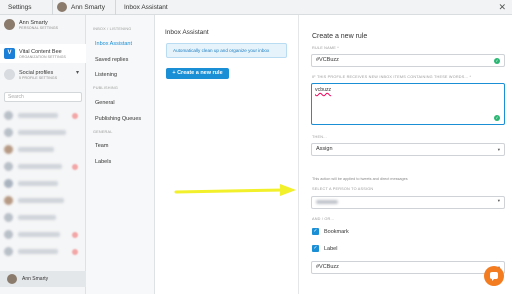  I want to click on nav-item-inbox-assistant: Inbox Assistant, so click(113, 44).